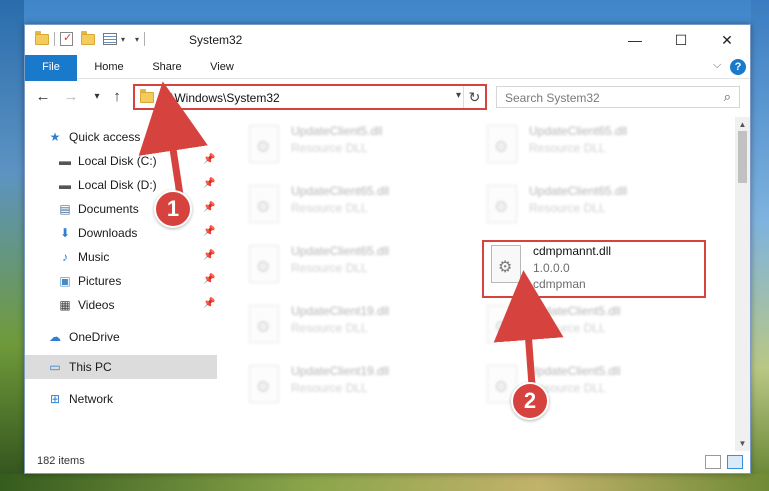 The height and width of the screenshot is (491, 769). Describe the element at coordinates (742, 124) in the screenshot. I see `scroll-up-icon: ▲` at that location.